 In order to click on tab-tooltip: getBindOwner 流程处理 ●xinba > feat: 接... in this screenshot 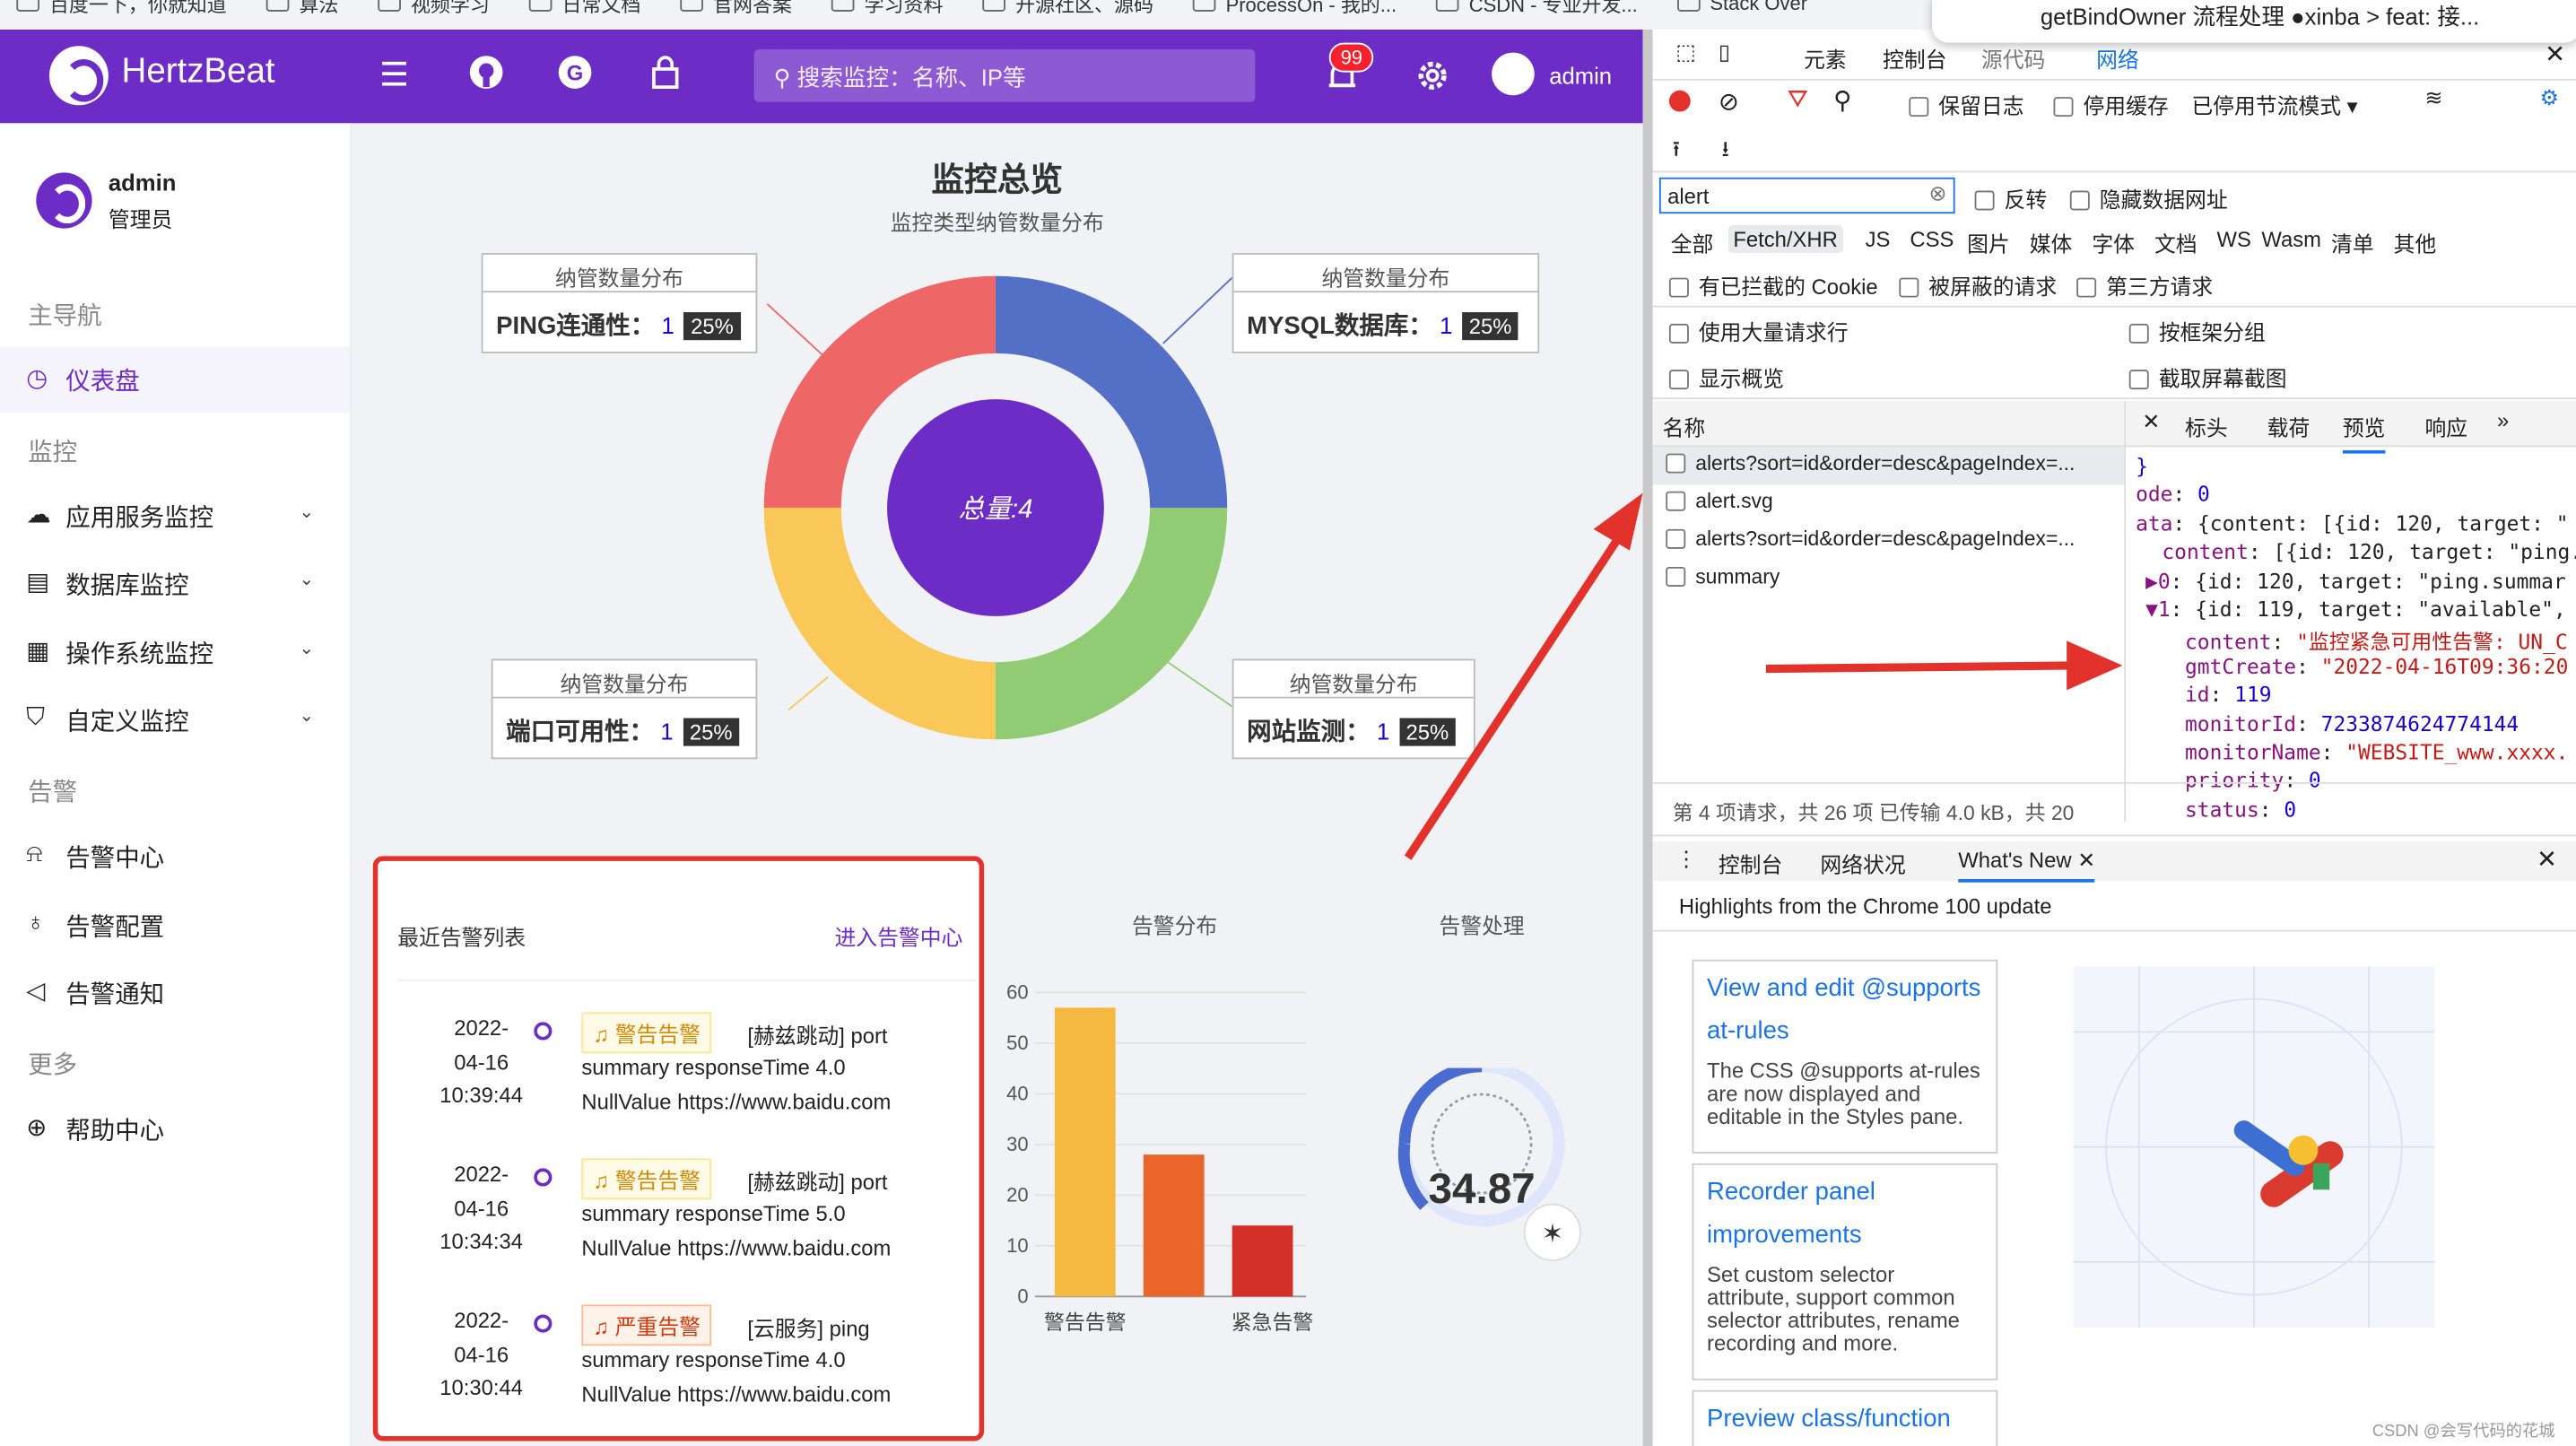, I will do `click(2253, 21)`.